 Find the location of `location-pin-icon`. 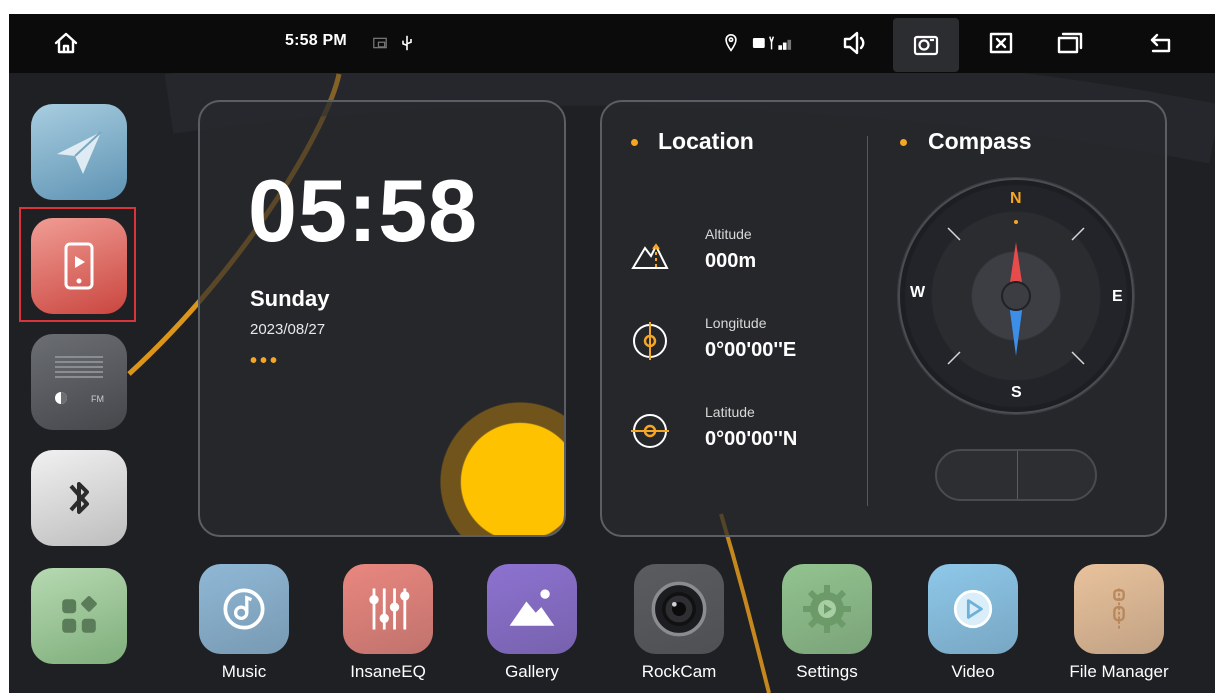

location-pin-icon is located at coordinates (731, 43).